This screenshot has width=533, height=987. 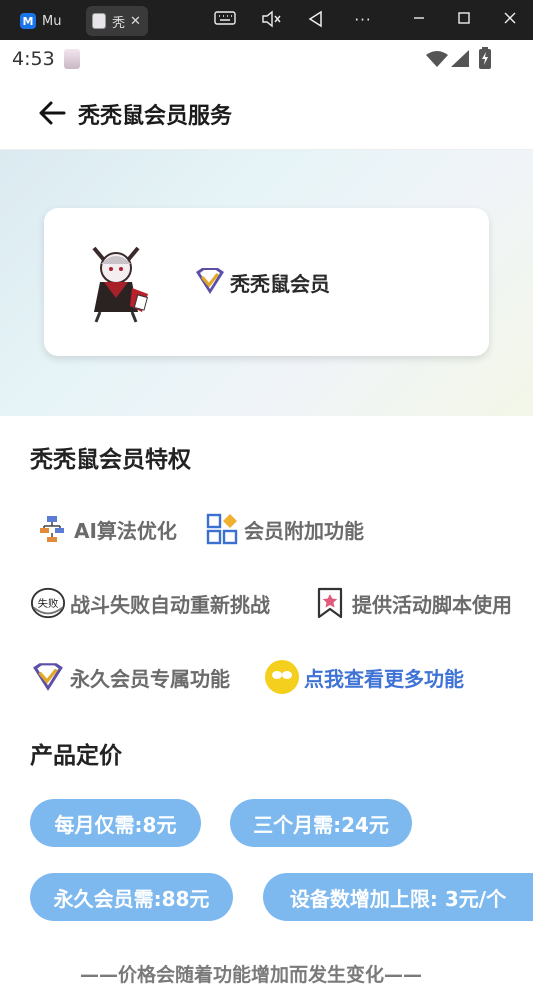 What do you see at coordinates (28, 21) in the screenshot?
I see `app-logo-icon: M` at bounding box center [28, 21].